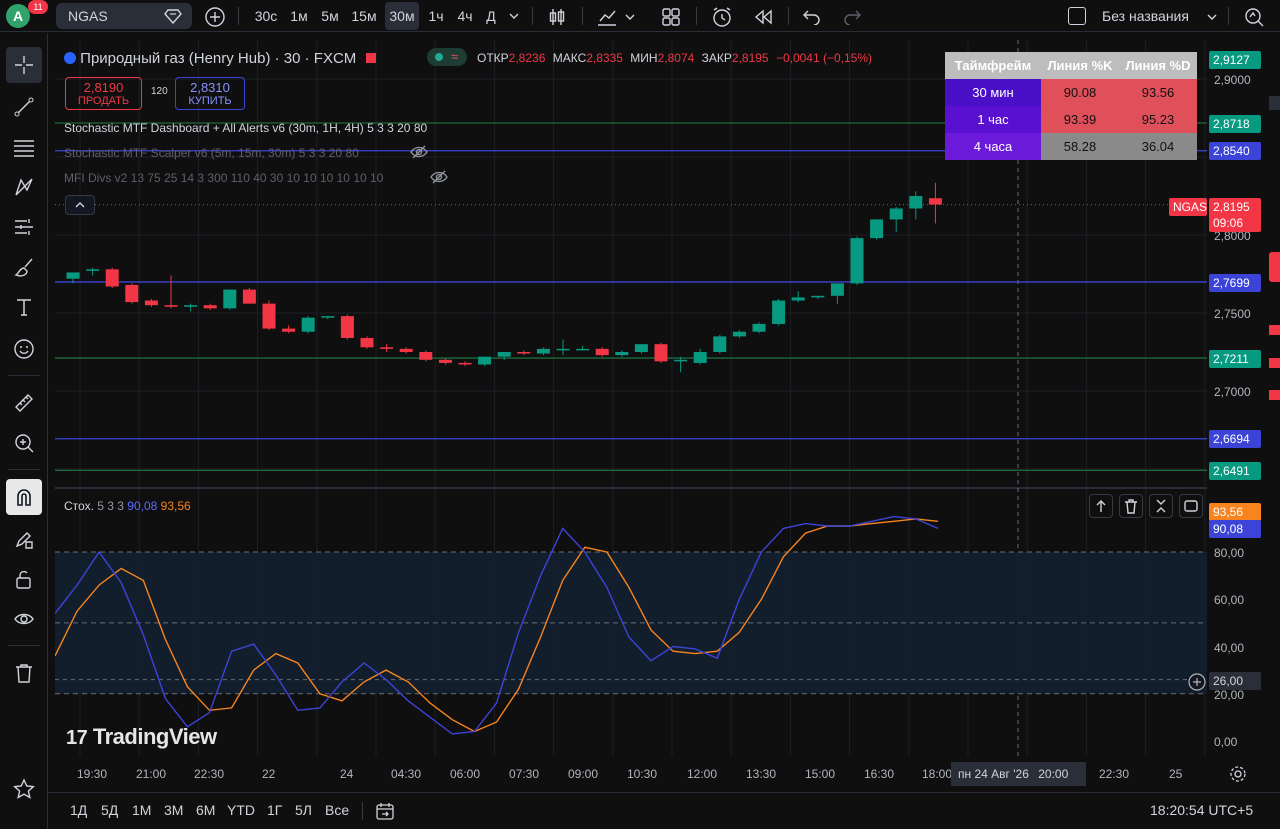 This screenshot has width=1280, height=829. I want to click on interval-button: 4ч, so click(465, 16).